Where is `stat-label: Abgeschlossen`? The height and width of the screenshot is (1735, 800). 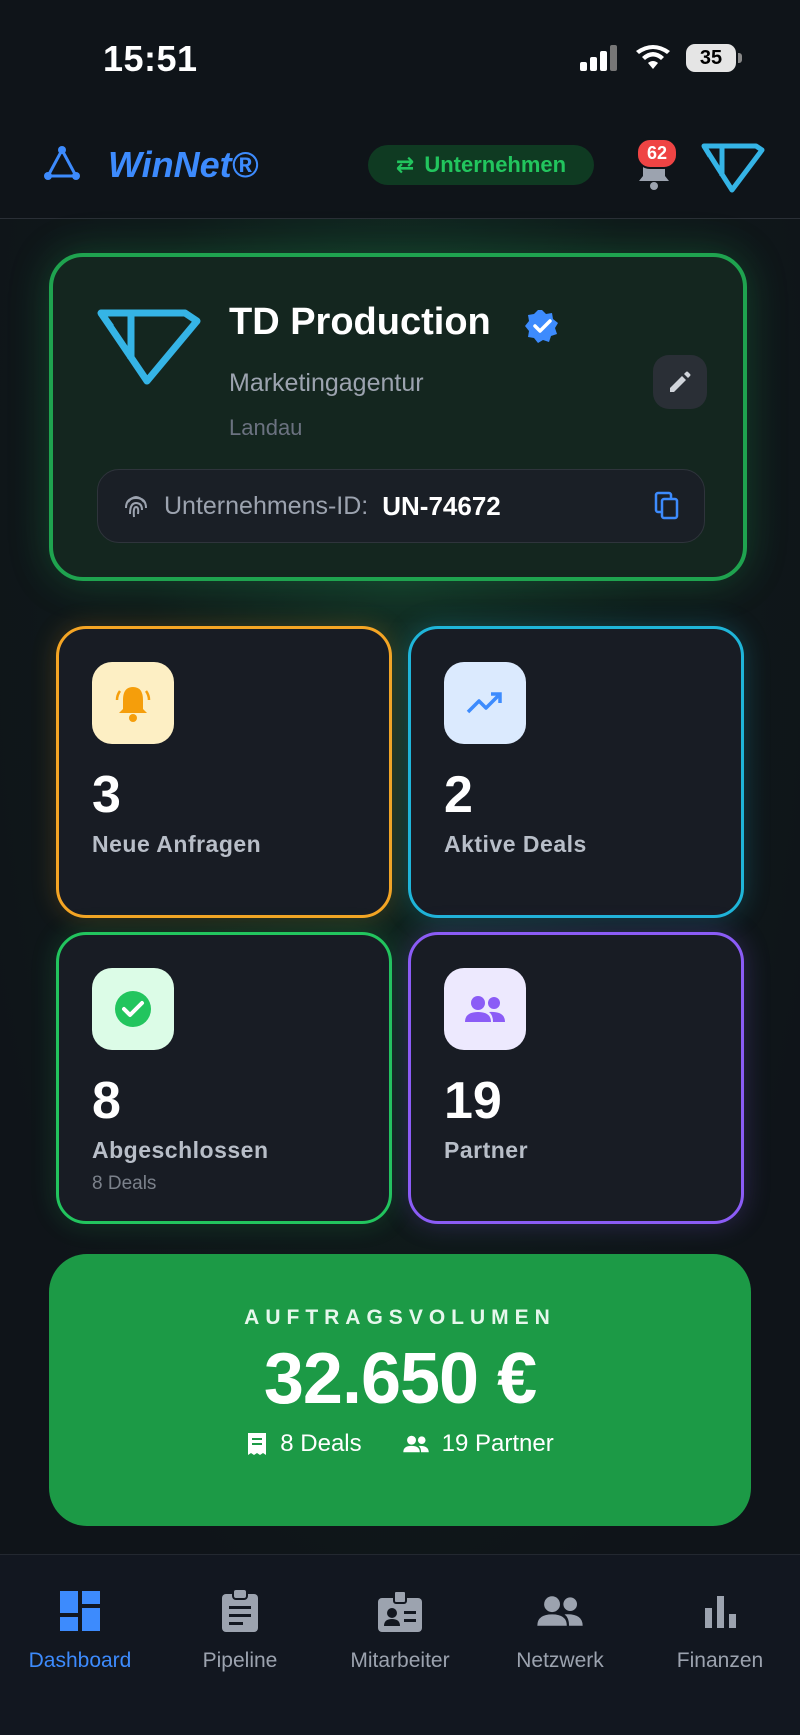 stat-label: Abgeschlossen is located at coordinates (180, 1150).